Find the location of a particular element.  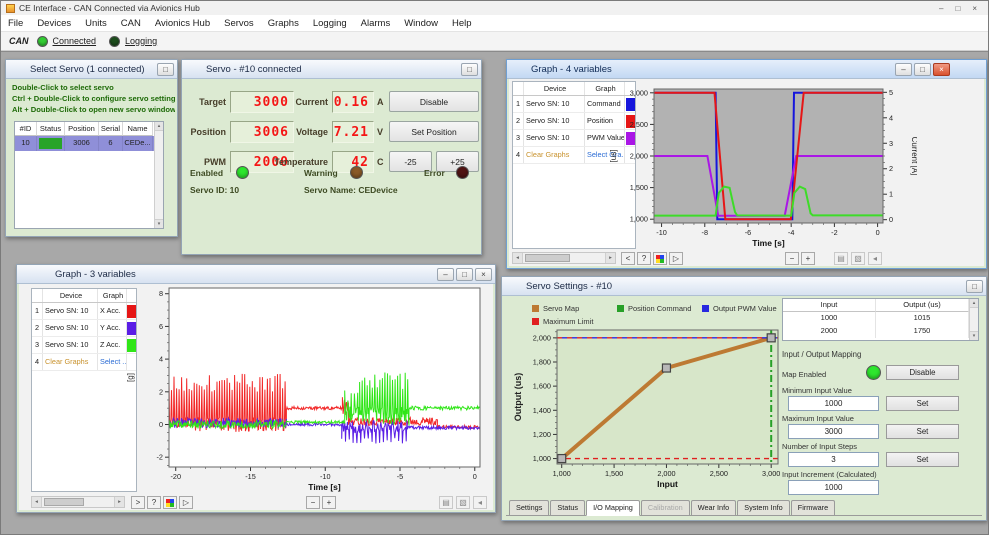

menu-item-logging: Logging is located at coordinates (330, 23).